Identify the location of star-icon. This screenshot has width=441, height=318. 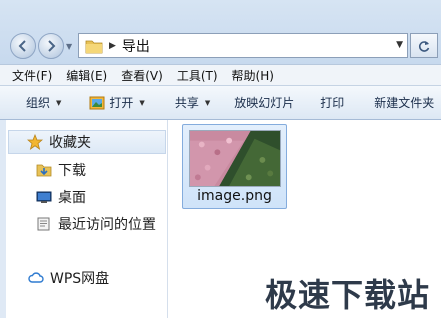
(35, 142).